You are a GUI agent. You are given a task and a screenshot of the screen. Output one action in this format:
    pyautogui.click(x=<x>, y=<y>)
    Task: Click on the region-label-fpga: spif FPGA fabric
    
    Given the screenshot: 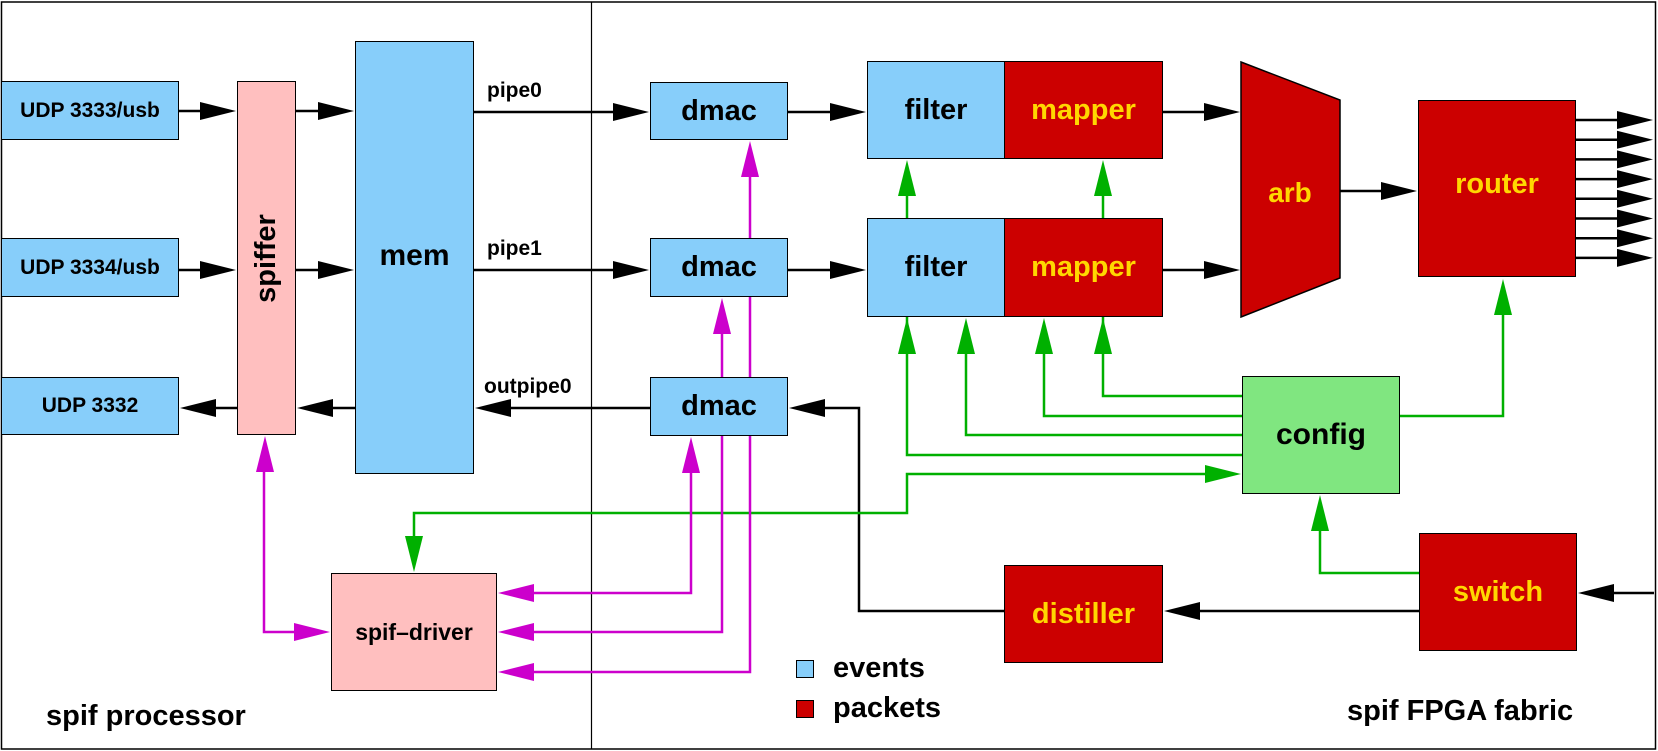 What is the action you would take?
    pyautogui.click(x=1460, y=711)
    